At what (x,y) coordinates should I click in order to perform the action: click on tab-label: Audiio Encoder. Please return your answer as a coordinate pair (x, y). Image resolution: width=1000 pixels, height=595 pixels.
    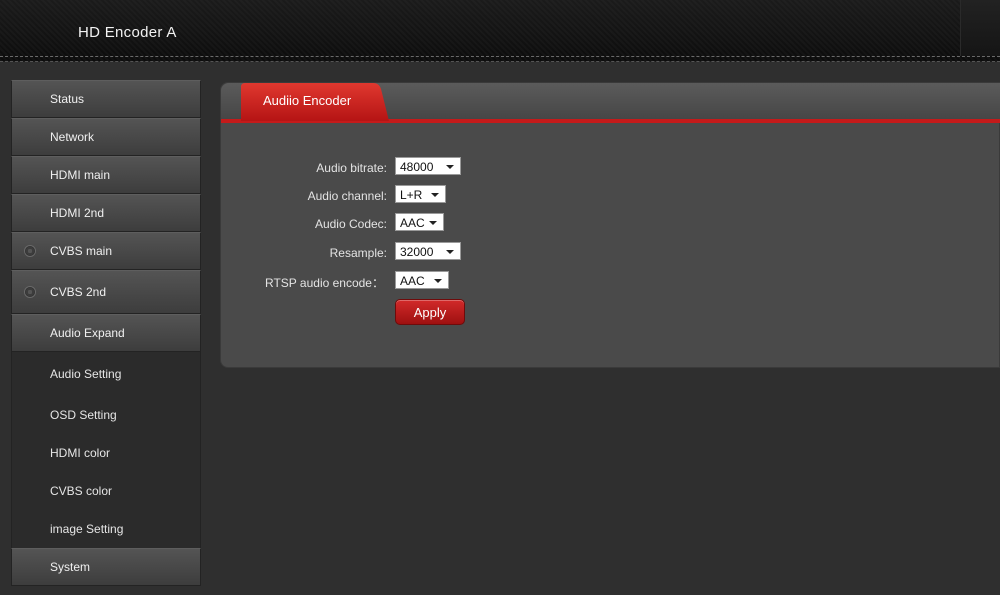
    Looking at the image, I should click on (307, 100).